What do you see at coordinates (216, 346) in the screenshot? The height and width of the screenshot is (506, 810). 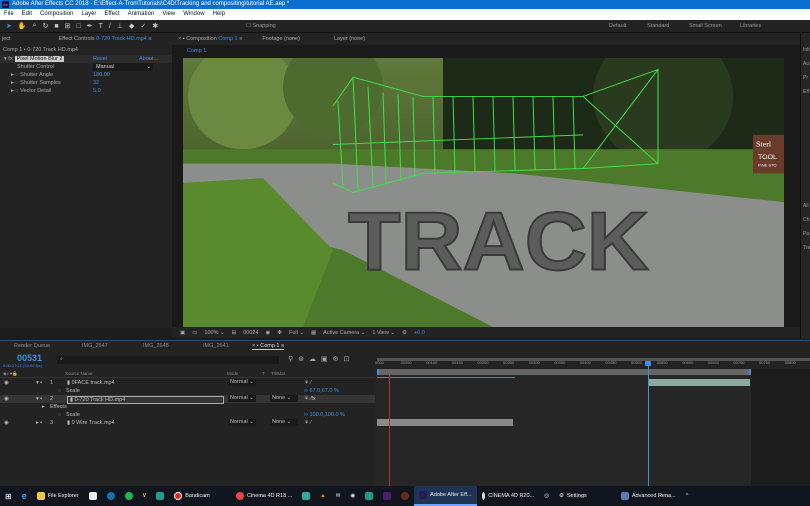 I see `tab-img-2641: IMG_2641` at bounding box center [216, 346].